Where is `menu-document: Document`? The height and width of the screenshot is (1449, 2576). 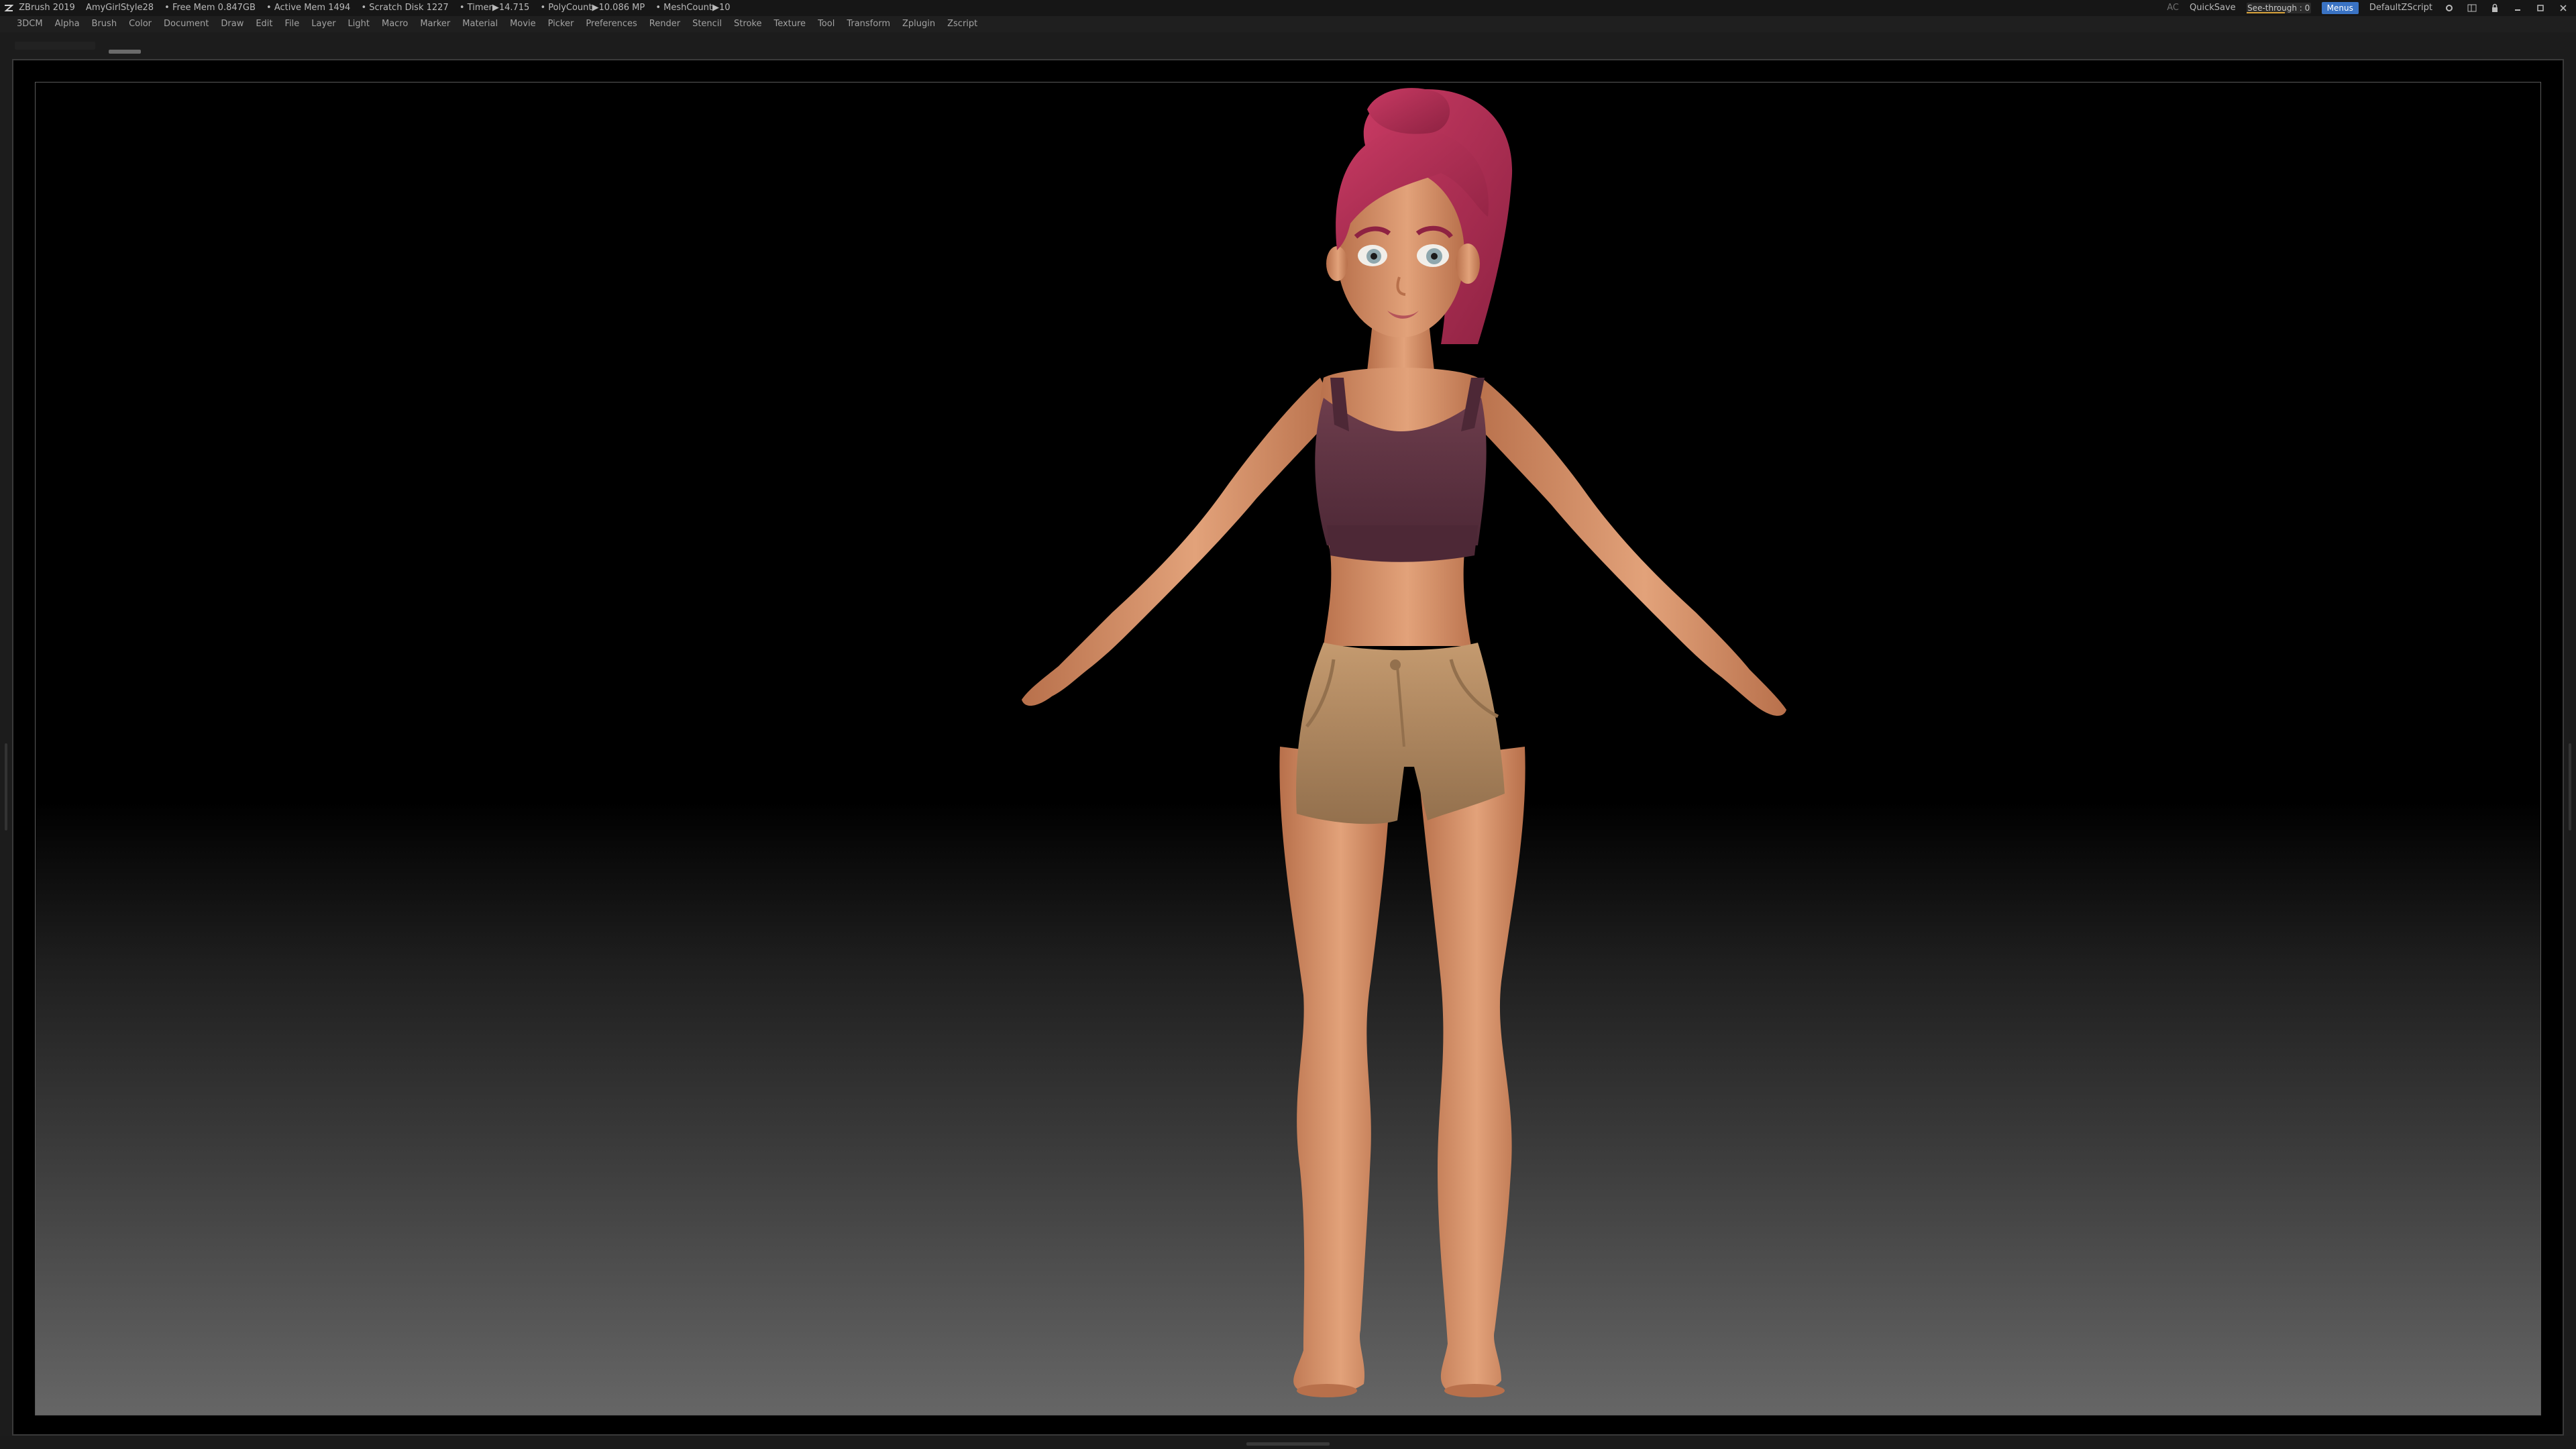 menu-document: Document is located at coordinates (186, 24).